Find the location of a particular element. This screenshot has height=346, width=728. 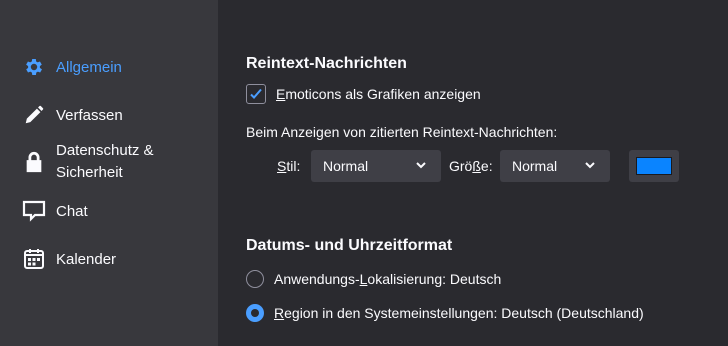

sidebar-item-label: Allgemein is located at coordinates (89, 67).